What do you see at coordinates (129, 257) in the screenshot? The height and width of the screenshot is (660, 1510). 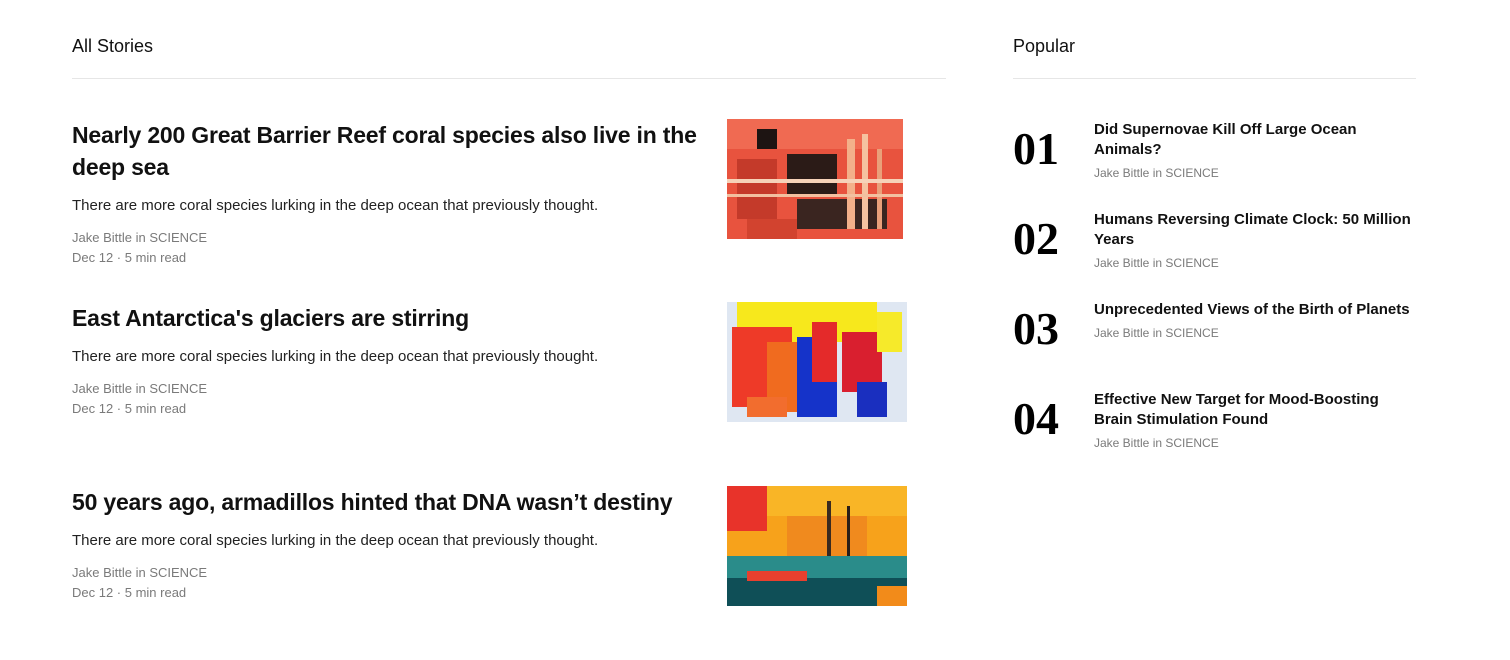 I see `story-date-read: Dec 12 · 5 min read` at bounding box center [129, 257].